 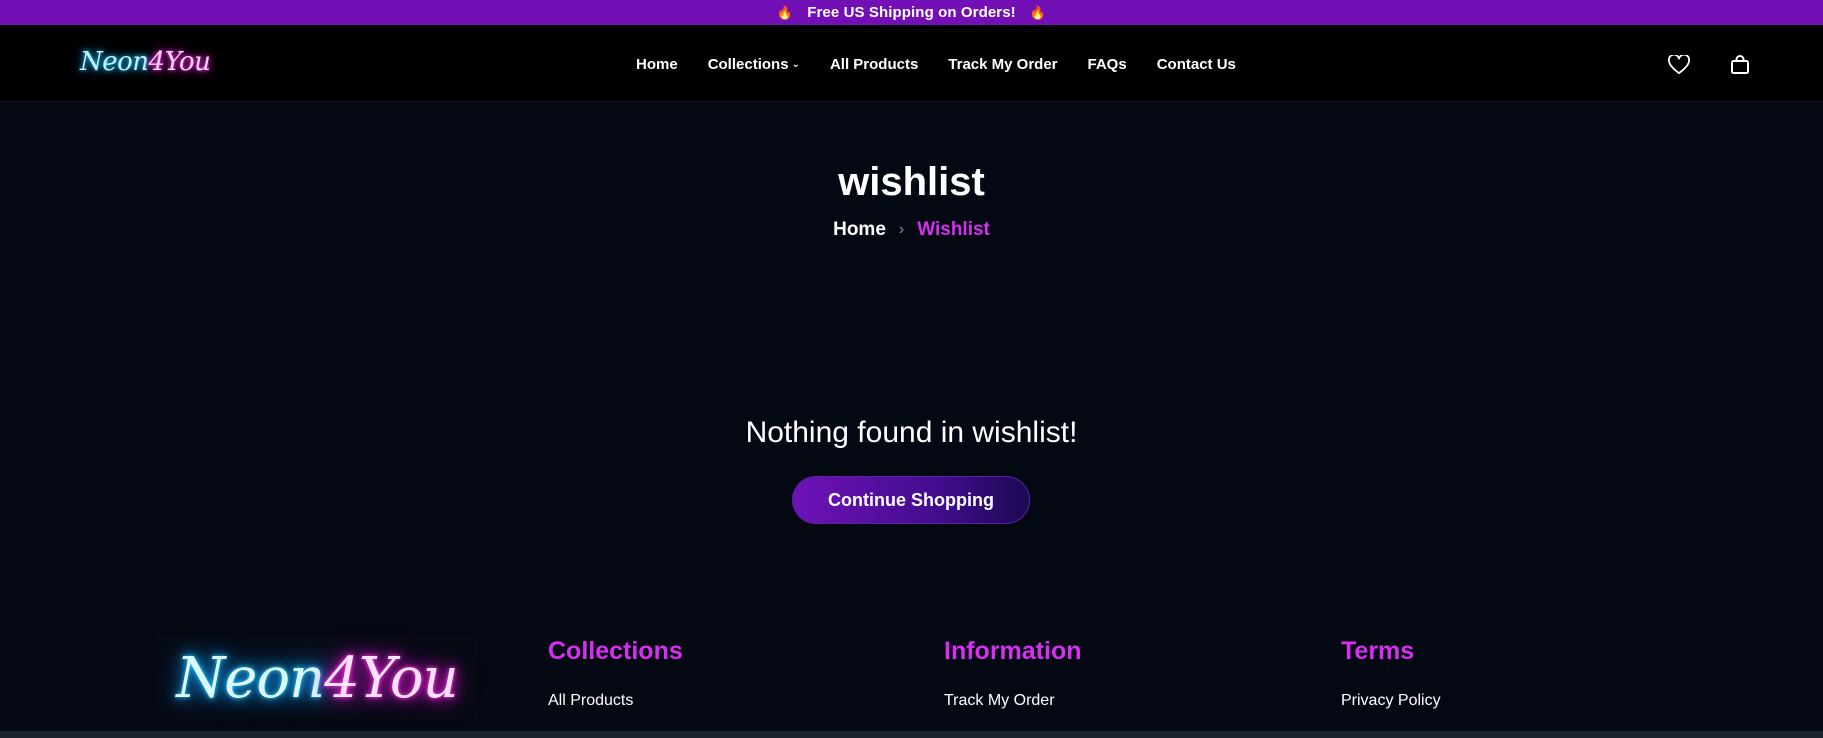 What do you see at coordinates (911, 500) in the screenshot?
I see `continue-shopping-button: Continue Shopping` at bounding box center [911, 500].